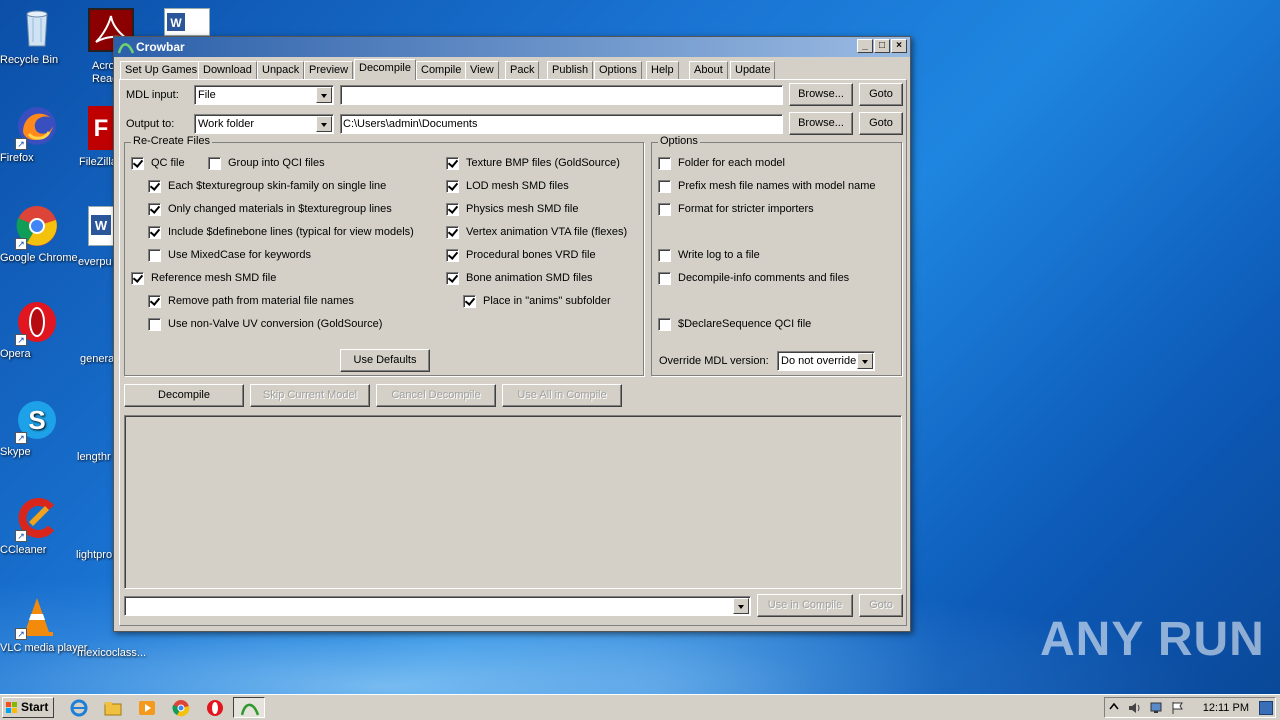 This screenshot has height=720, width=1280. Describe the element at coordinates (1266, 708) in the screenshot. I see `show-desktop-button` at that location.